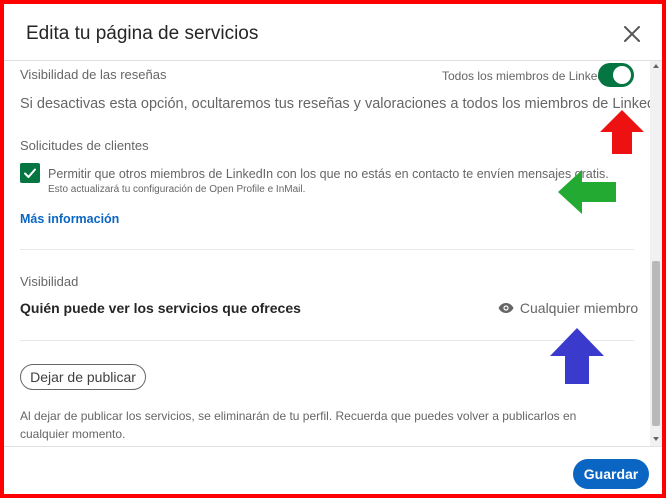 The height and width of the screenshot is (498, 666). I want to click on unpublish-button: Dejar de publicar, so click(83, 377).